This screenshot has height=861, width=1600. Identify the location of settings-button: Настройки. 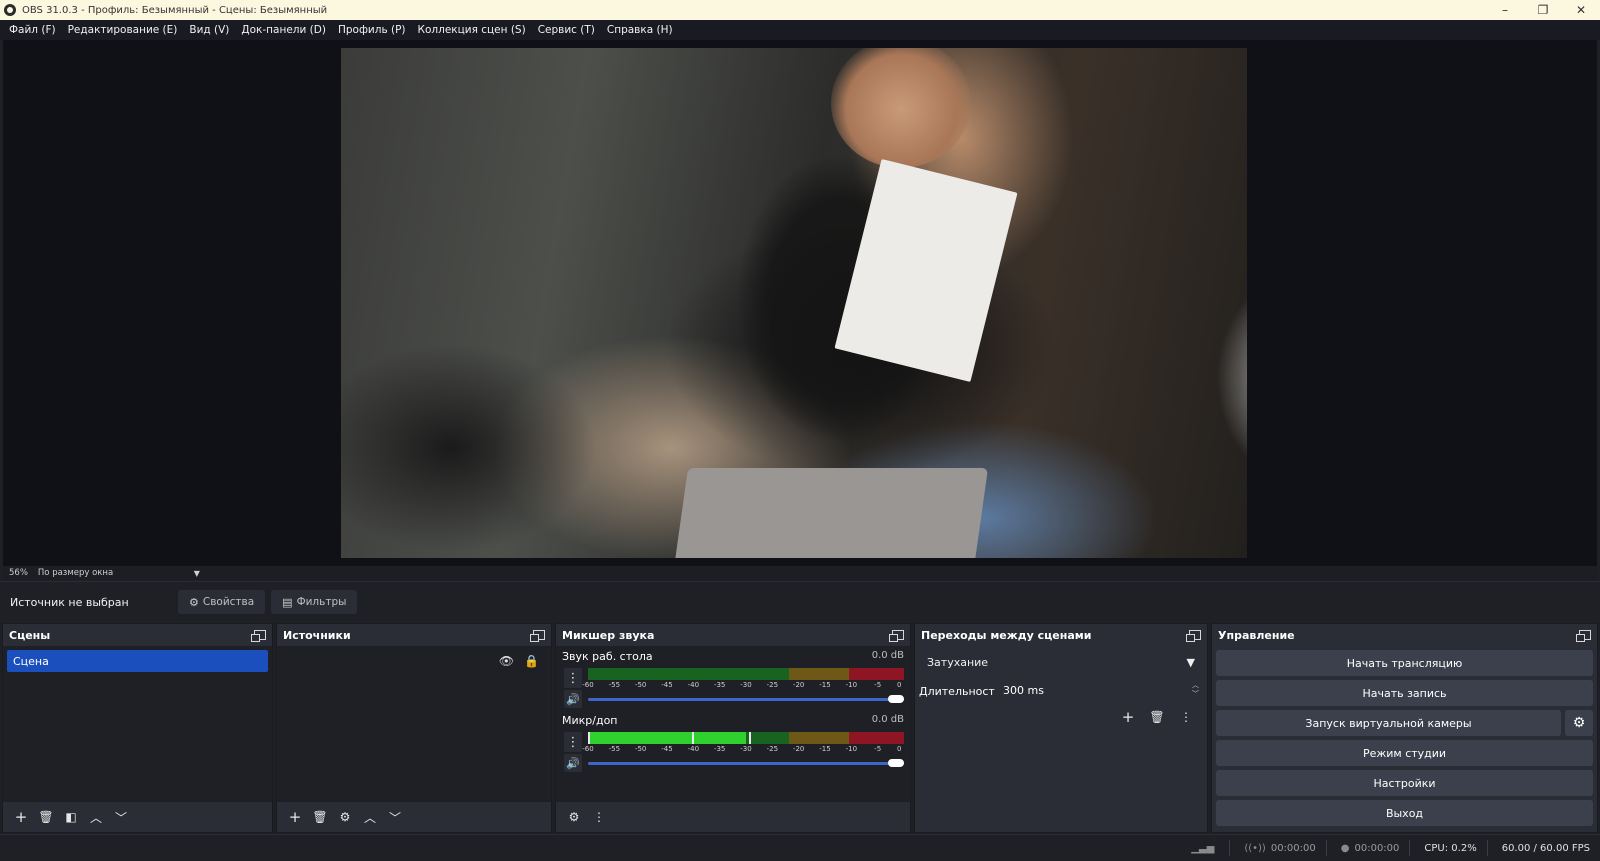
(1404, 783).